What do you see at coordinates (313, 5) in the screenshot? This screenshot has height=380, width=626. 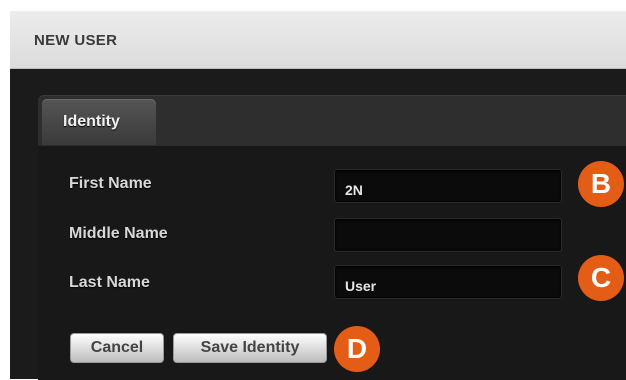 I see `top-background` at bounding box center [313, 5].